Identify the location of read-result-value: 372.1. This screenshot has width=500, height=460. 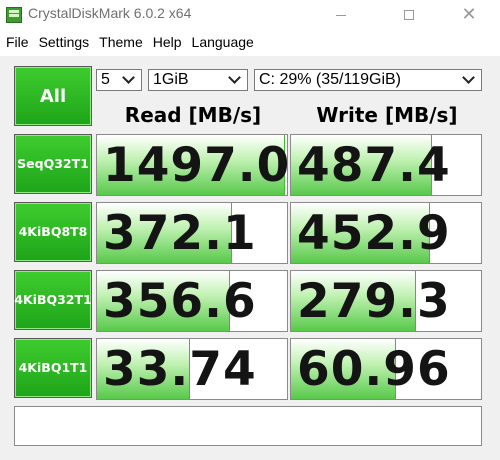
(180, 233).